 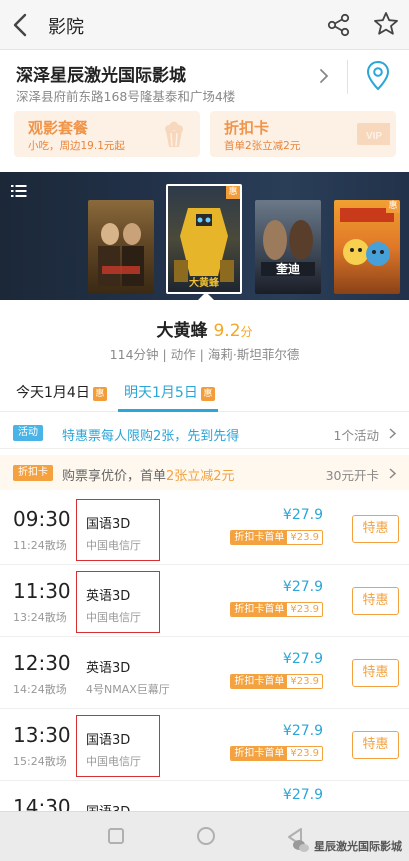 What do you see at coordinates (107, 134) in the screenshot?
I see `combo-snack-card: 观影套餐 小吃，周边19.1元起` at bounding box center [107, 134].